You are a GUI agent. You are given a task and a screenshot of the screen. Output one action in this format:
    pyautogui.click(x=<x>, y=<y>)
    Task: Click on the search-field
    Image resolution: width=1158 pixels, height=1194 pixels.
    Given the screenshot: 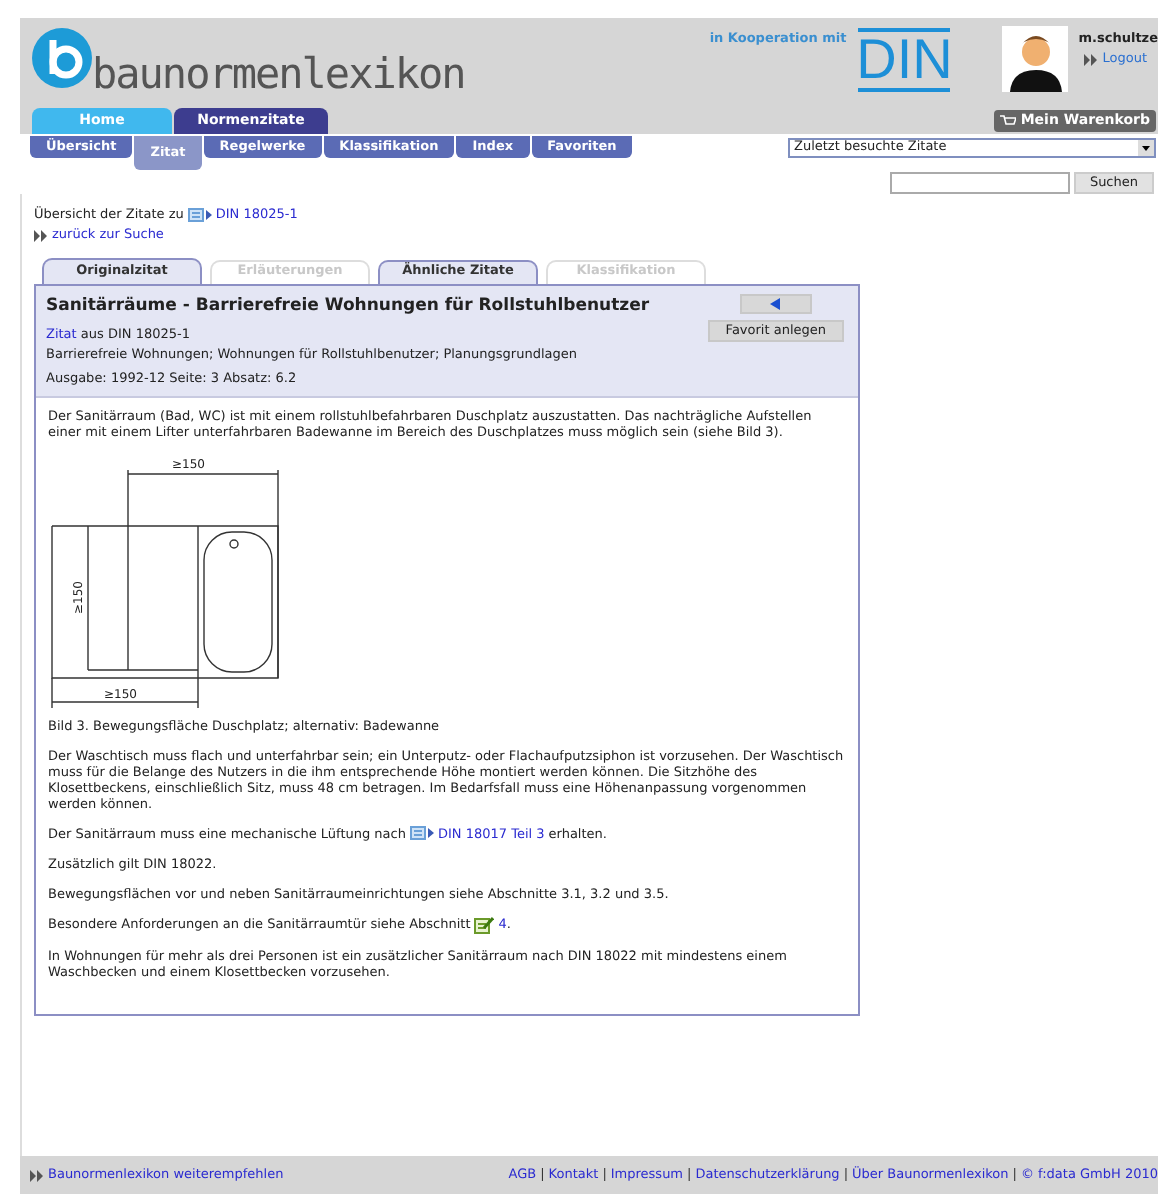 What is the action you would take?
    pyautogui.click(x=979, y=183)
    